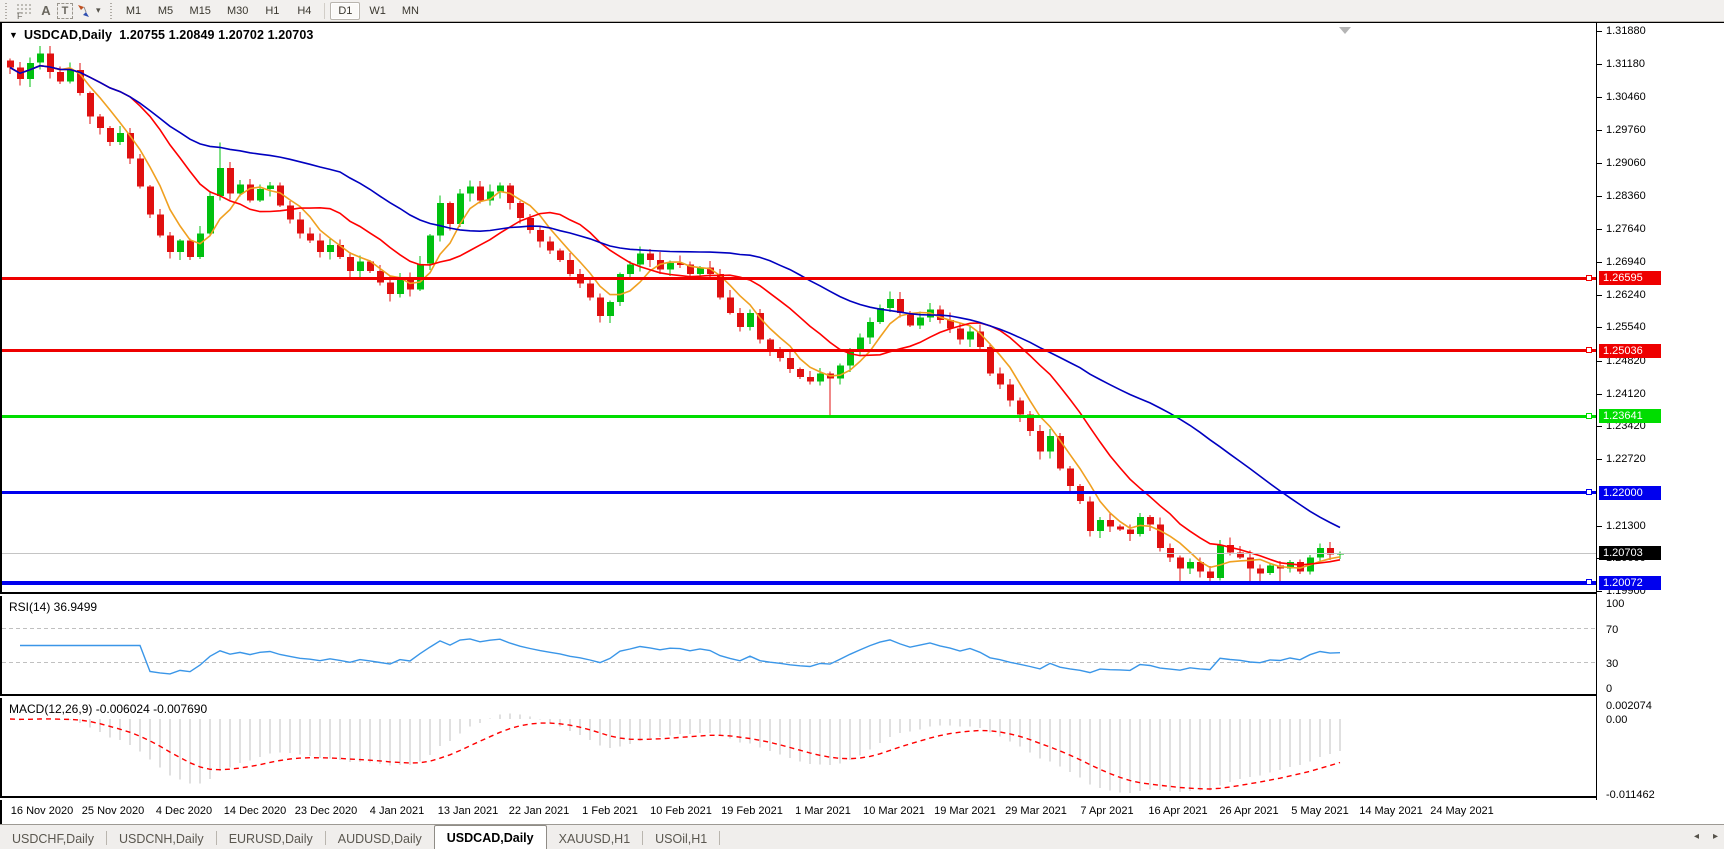 The height and width of the screenshot is (849, 1724). What do you see at coordinates (1626, 97) in the screenshot?
I see `price-tick-label: 1.30460` at bounding box center [1626, 97].